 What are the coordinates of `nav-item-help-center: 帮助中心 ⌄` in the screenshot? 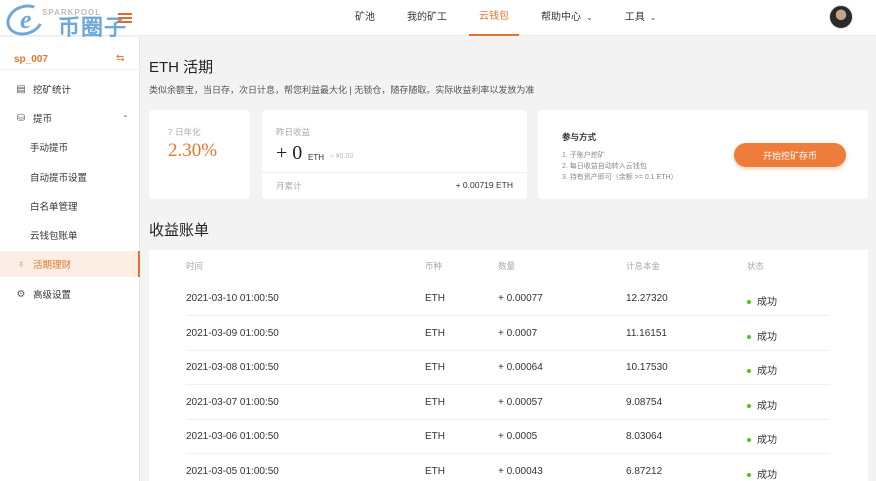 It's located at (567, 18).